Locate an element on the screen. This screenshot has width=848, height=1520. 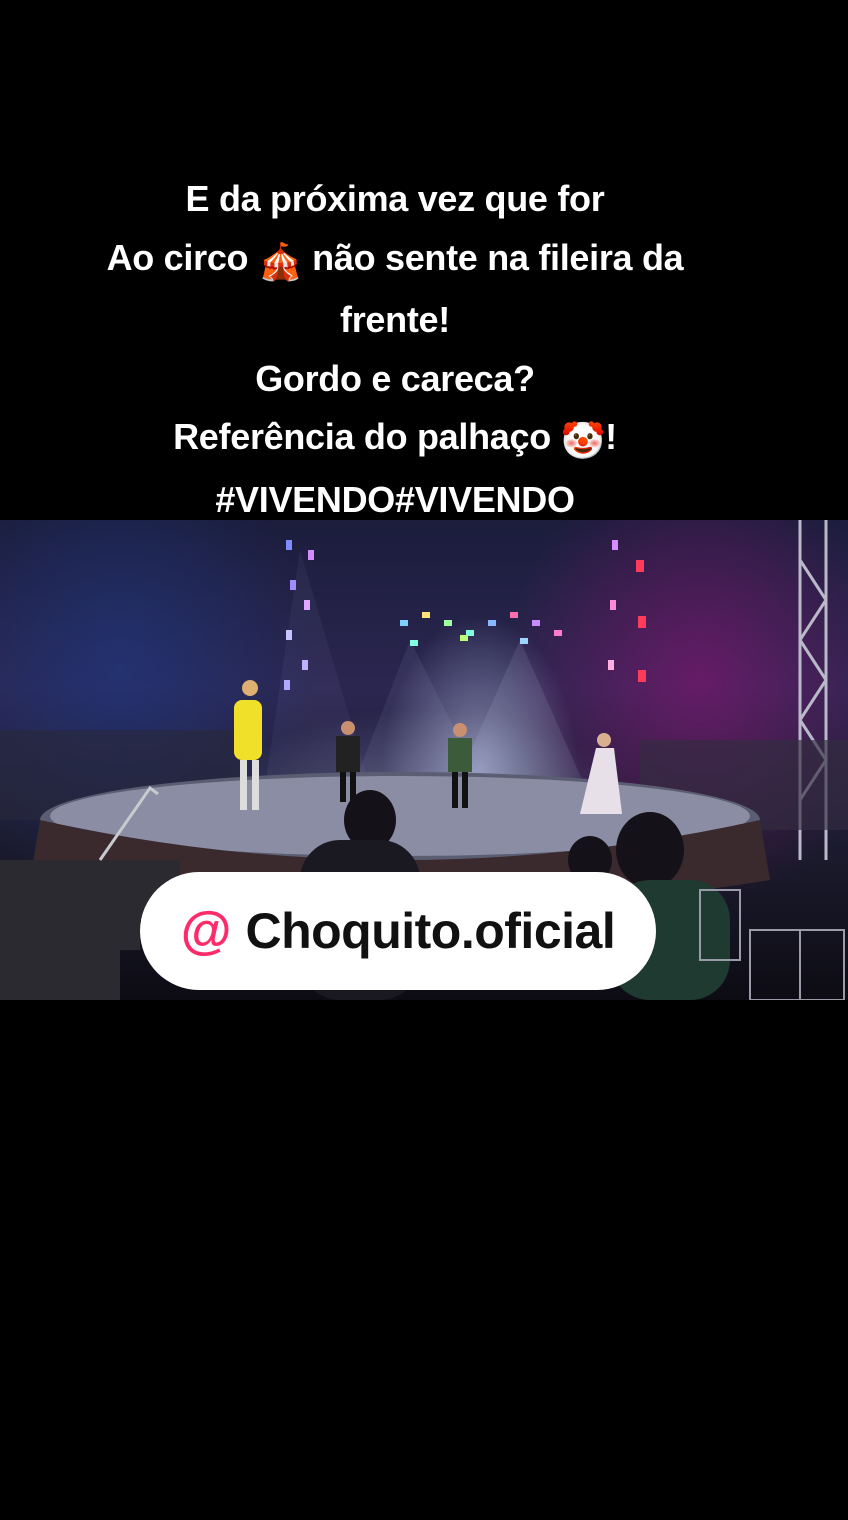
at-sign-icon: @ is located at coordinates (206, 931).